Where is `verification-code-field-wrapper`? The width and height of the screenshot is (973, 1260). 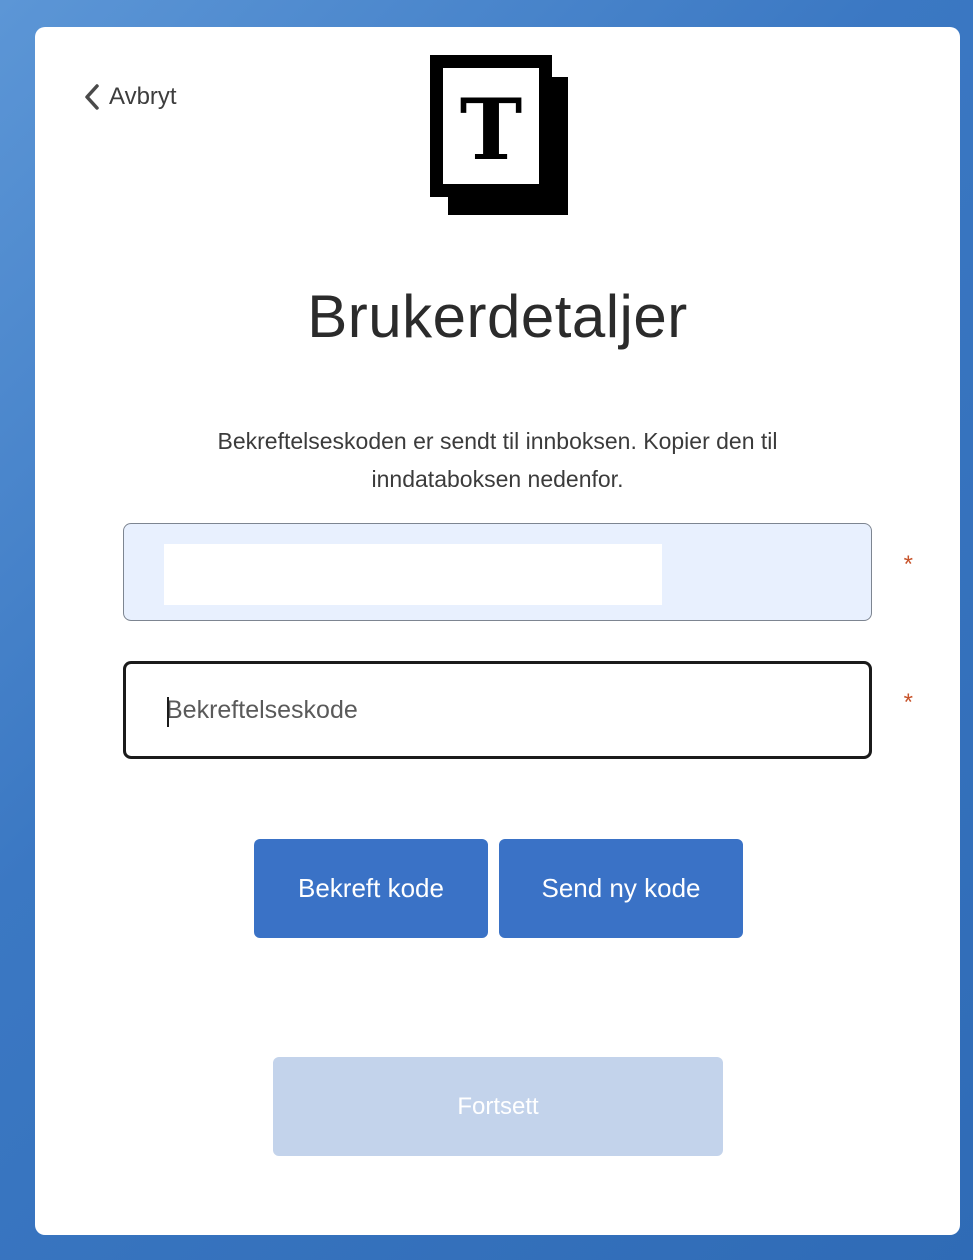
verification-code-field-wrapper is located at coordinates (497, 710).